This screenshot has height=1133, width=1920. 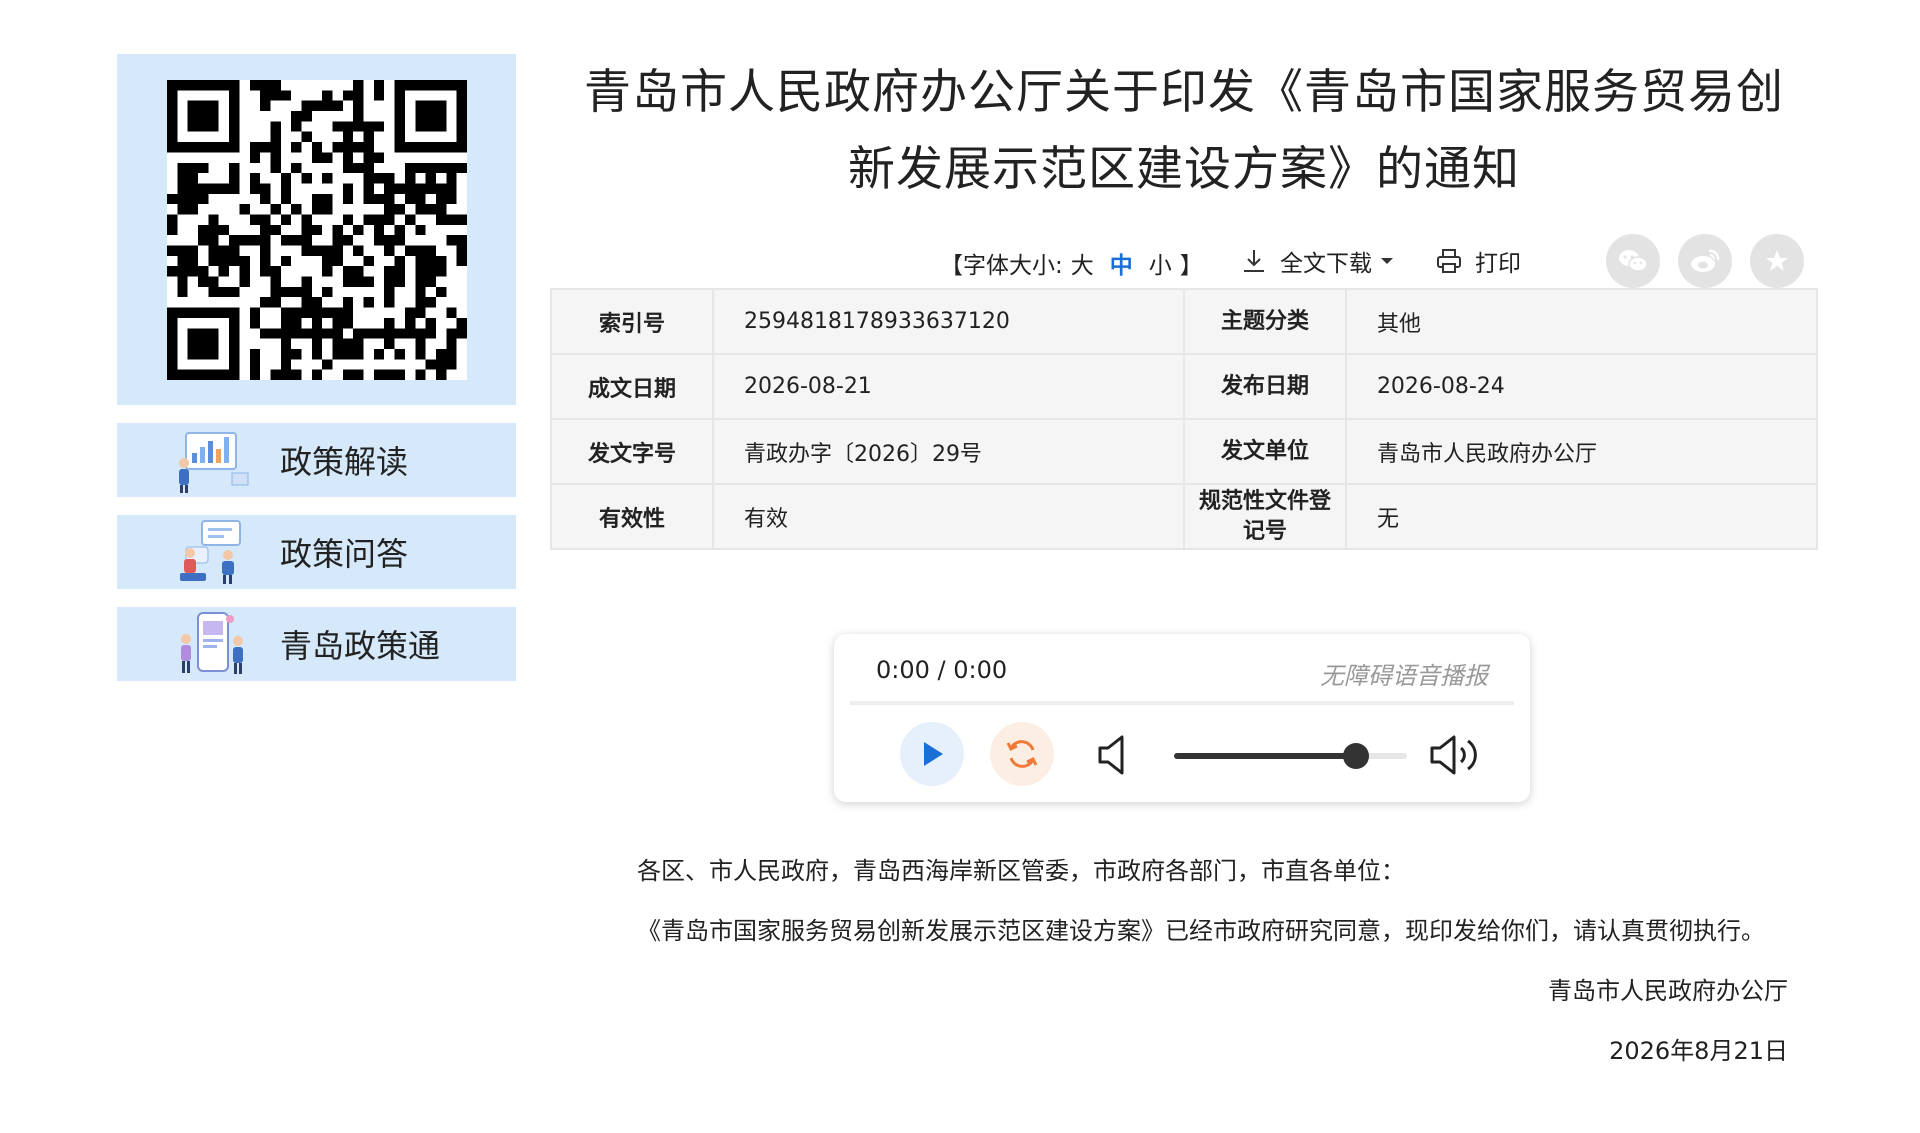 What do you see at coordinates (632, 451) in the screenshot?
I see `metadata-key: 发文字号` at bounding box center [632, 451].